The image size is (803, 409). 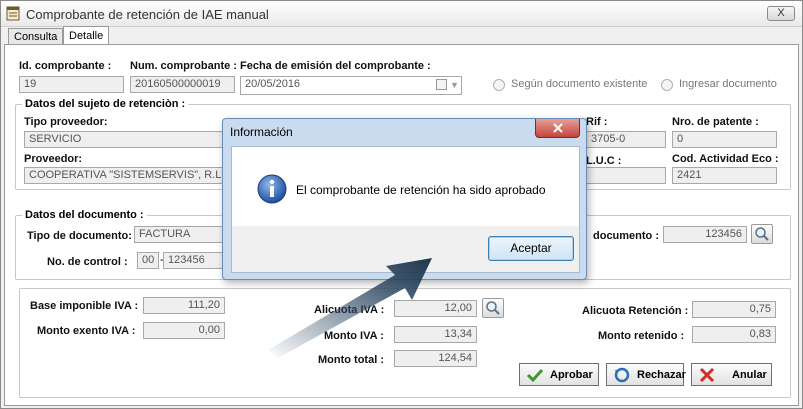 What do you see at coordinates (182, 84) in the screenshot?
I see `num-field: 20160500000019` at bounding box center [182, 84].